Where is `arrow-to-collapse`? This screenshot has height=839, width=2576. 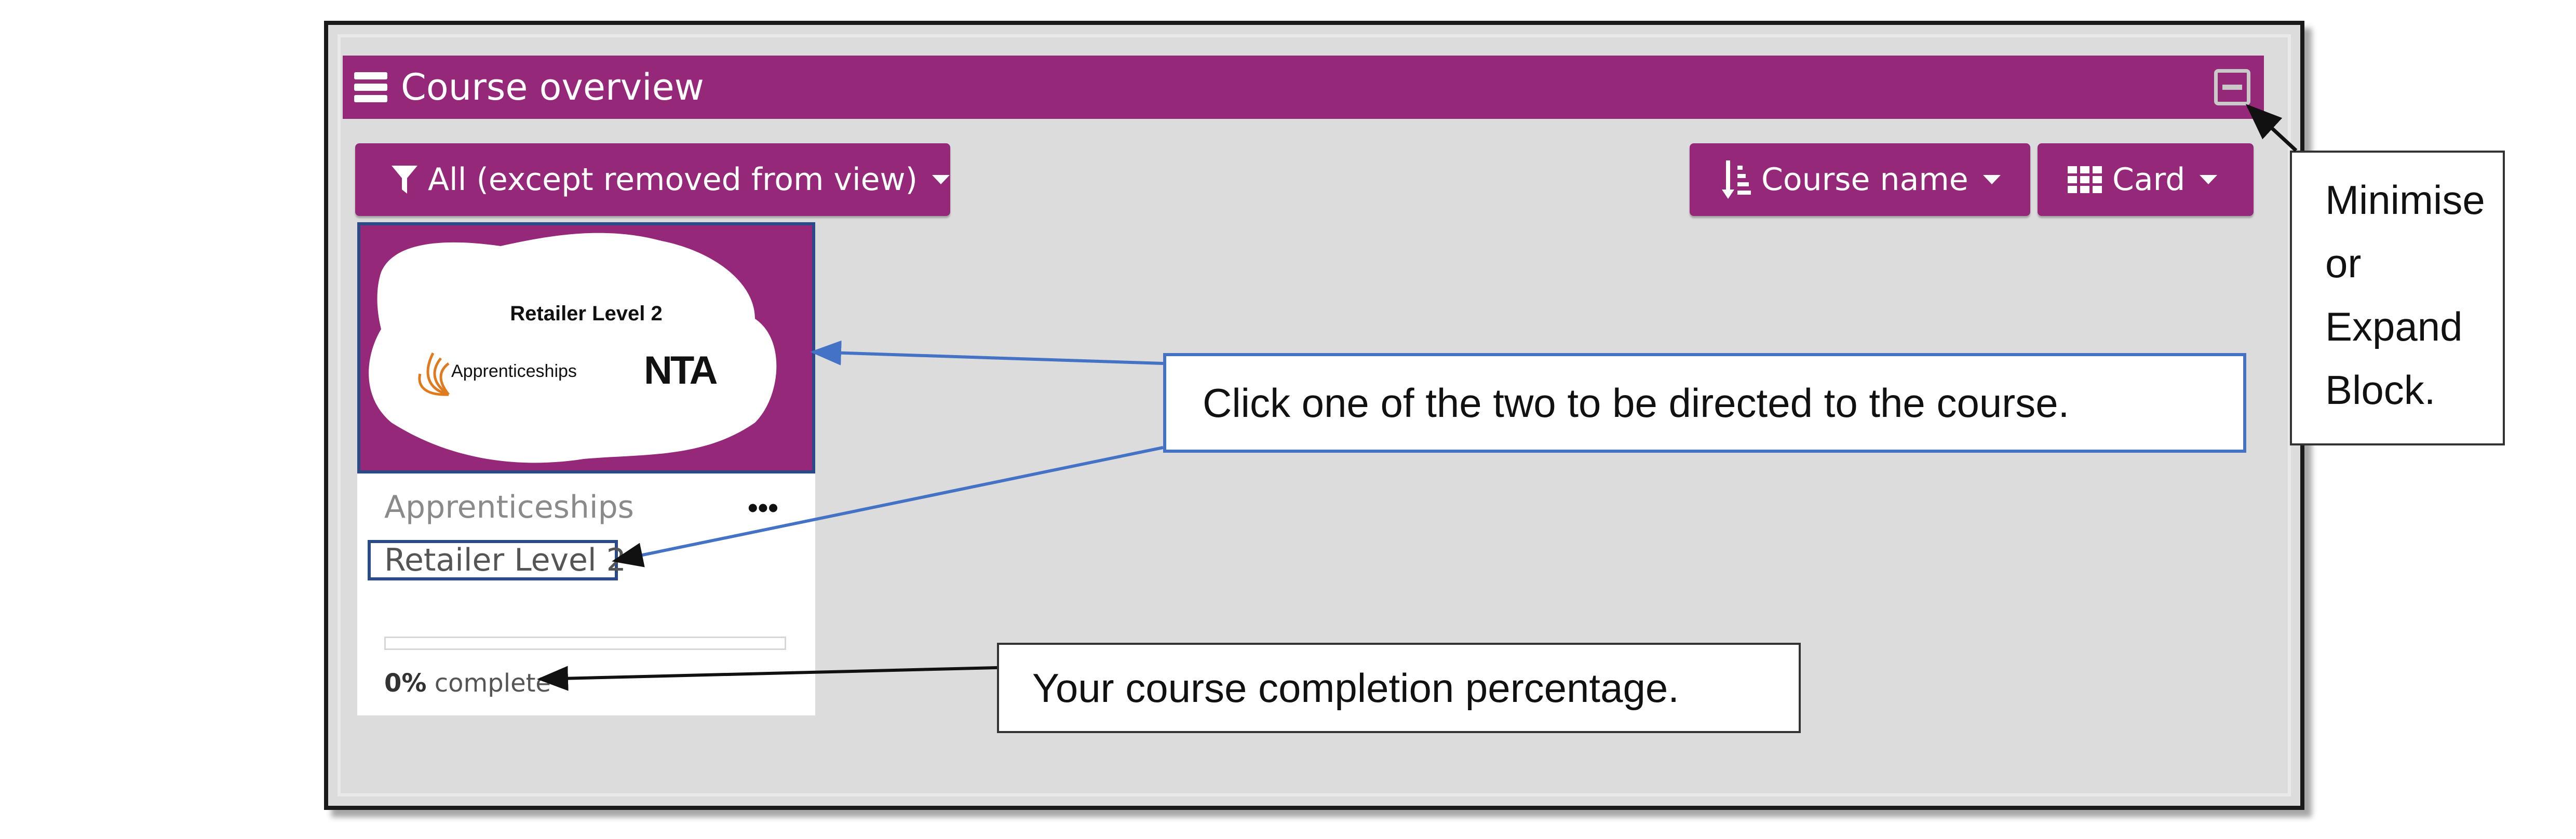
arrow-to-collapse is located at coordinates (2271, 128).